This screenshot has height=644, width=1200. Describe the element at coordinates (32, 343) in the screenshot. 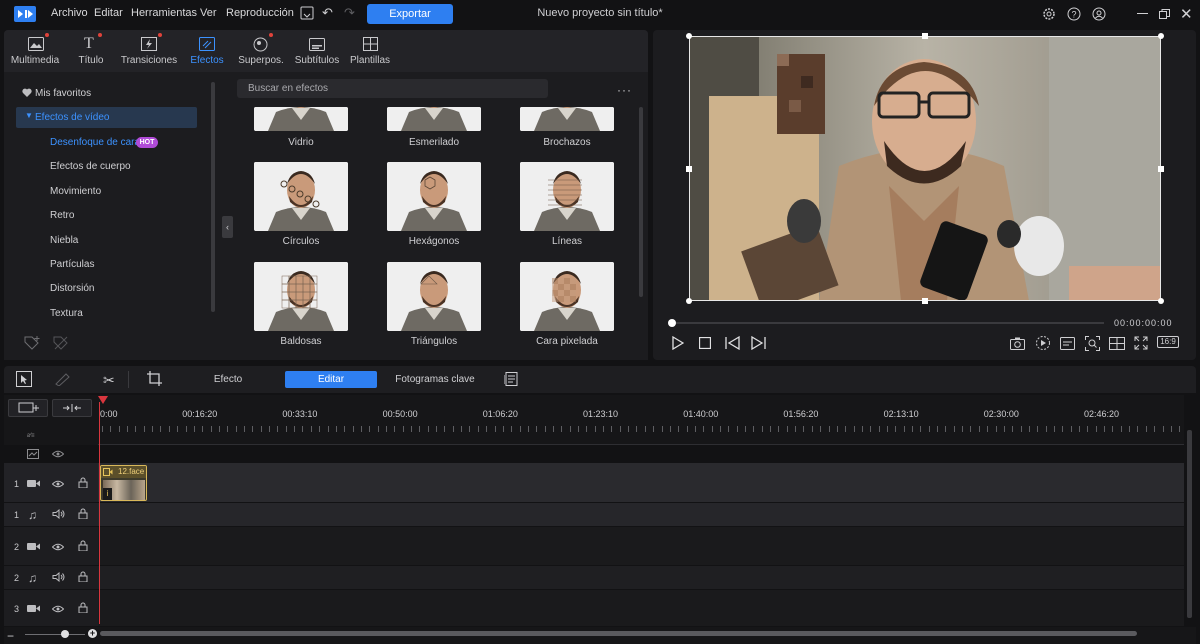

I see `add-tag-icon` at that location.